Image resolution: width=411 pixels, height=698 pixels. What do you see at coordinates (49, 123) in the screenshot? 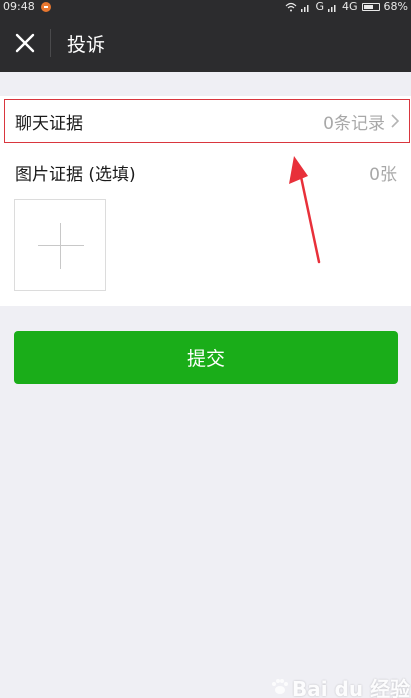
I see `chat-evidence-label: 聊天证据` at bounding box center [49, 123].